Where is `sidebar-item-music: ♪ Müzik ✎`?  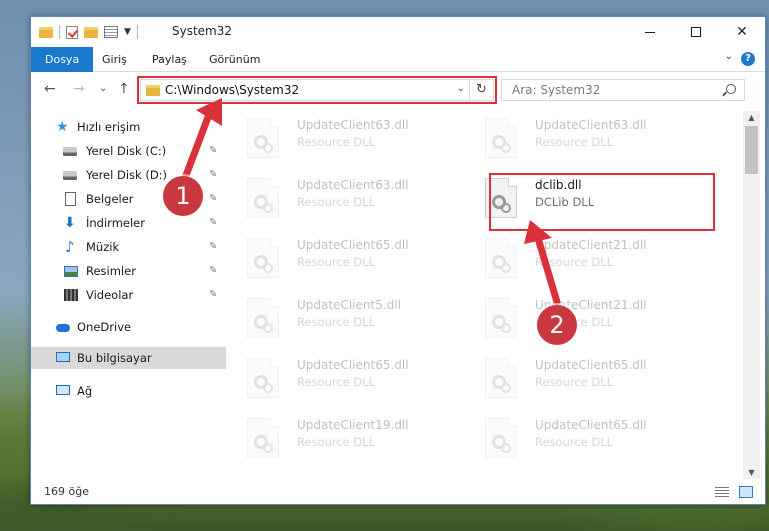 sidebar-item-music: ♪ Müzik ✎ is located at coordinates (128, 247).